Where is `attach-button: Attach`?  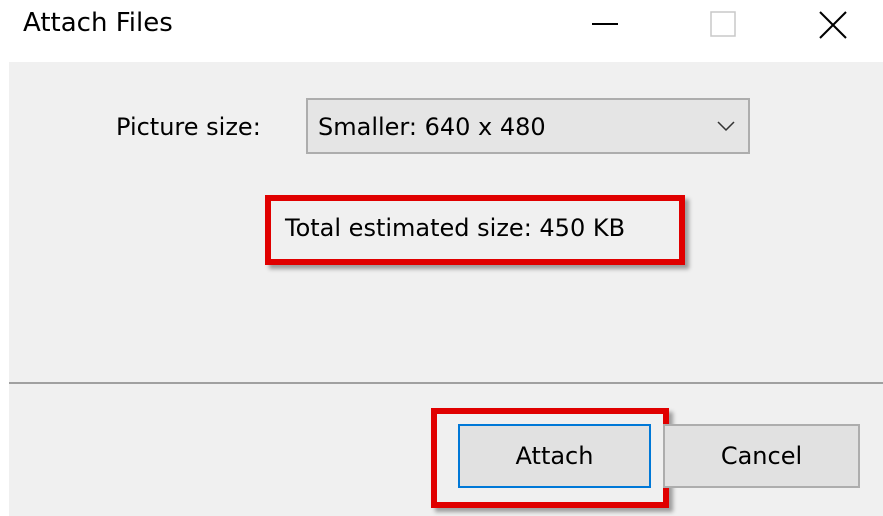
attach-button: Attach is located at coordinates (554, 456).